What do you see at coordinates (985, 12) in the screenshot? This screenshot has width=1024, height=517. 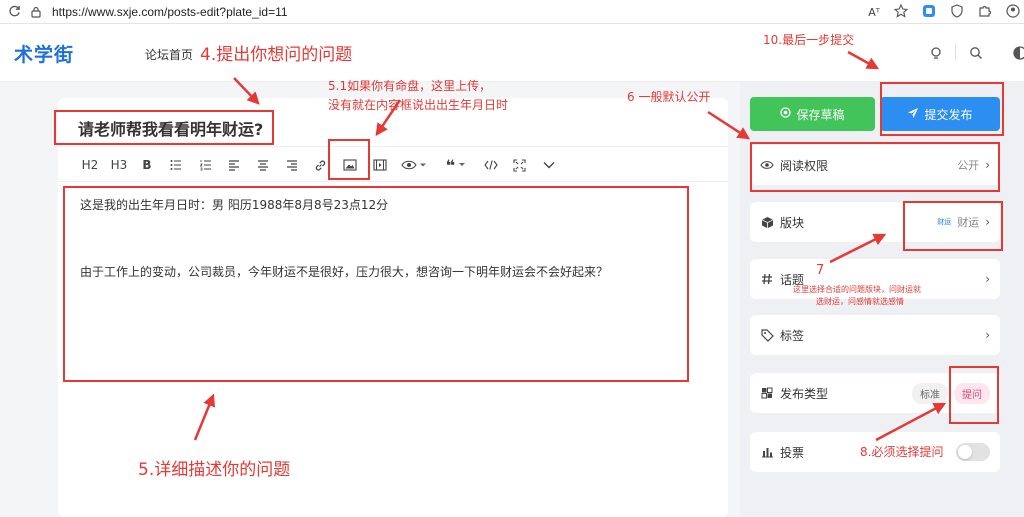 I see `extensions-puzzle-icon` at bounding box center [985, 12].